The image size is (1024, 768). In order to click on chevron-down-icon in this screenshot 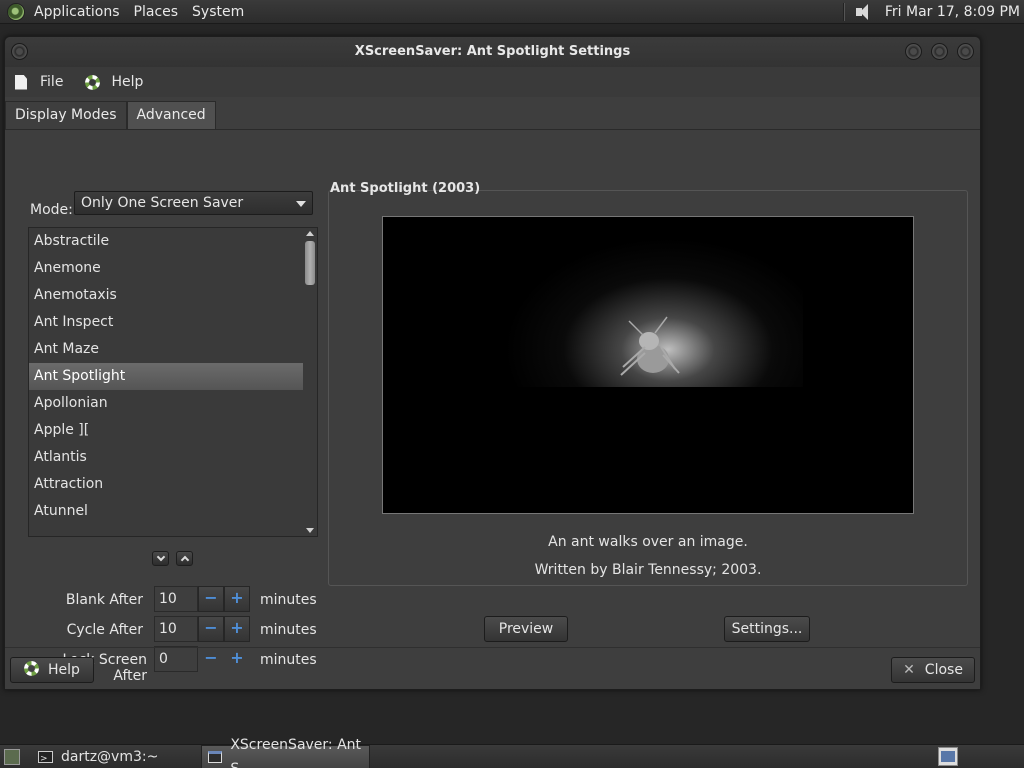, I will do `click(160, 557)`.